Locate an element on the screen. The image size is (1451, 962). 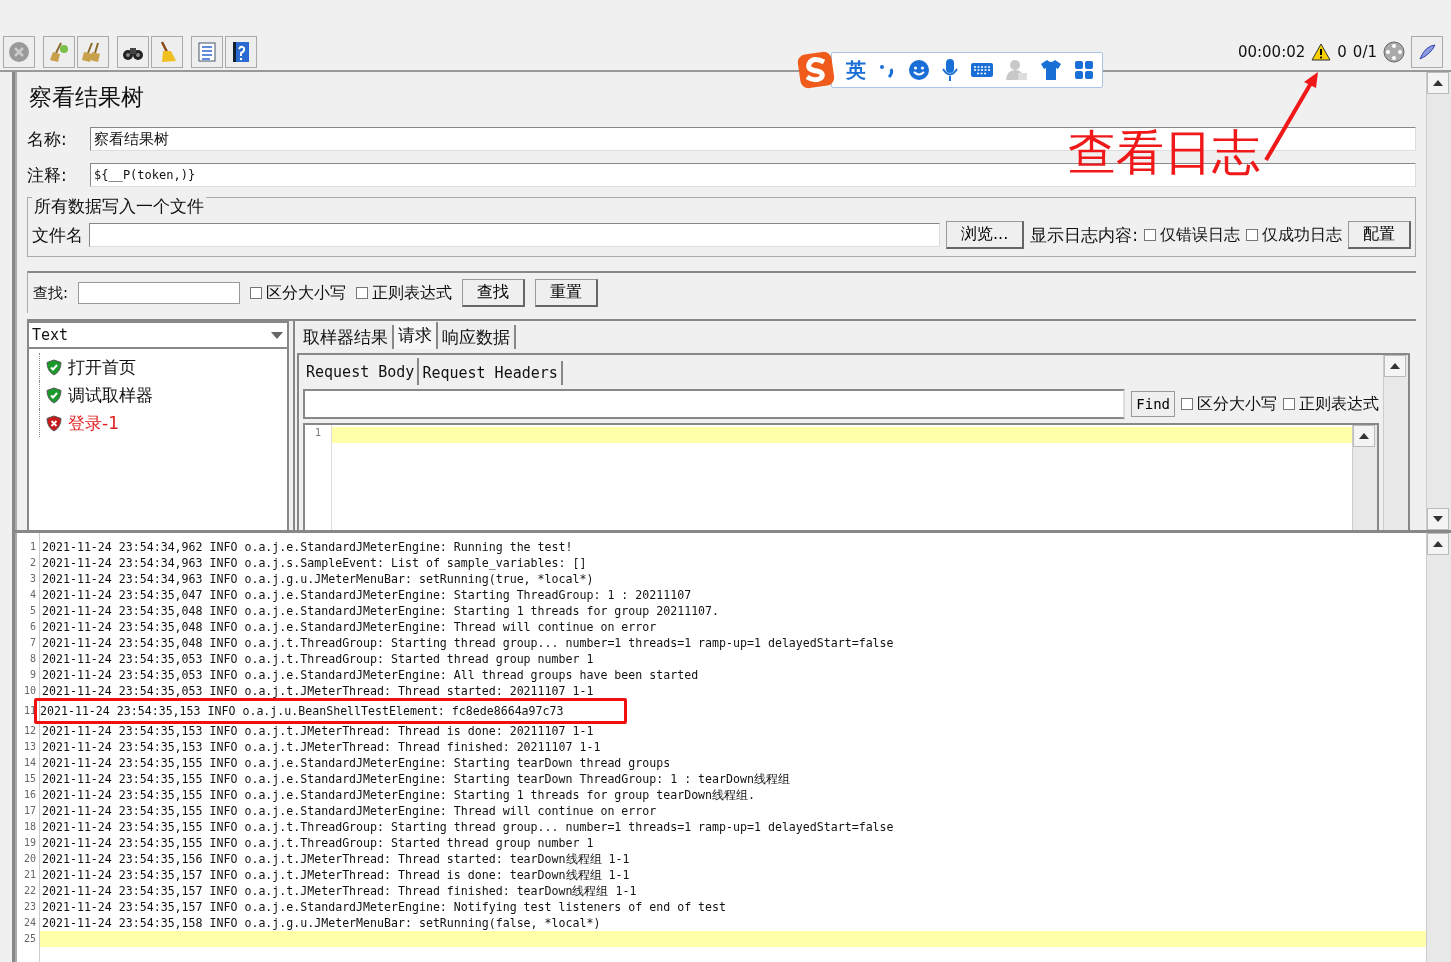
help-button is located at coordinates (241, 52).